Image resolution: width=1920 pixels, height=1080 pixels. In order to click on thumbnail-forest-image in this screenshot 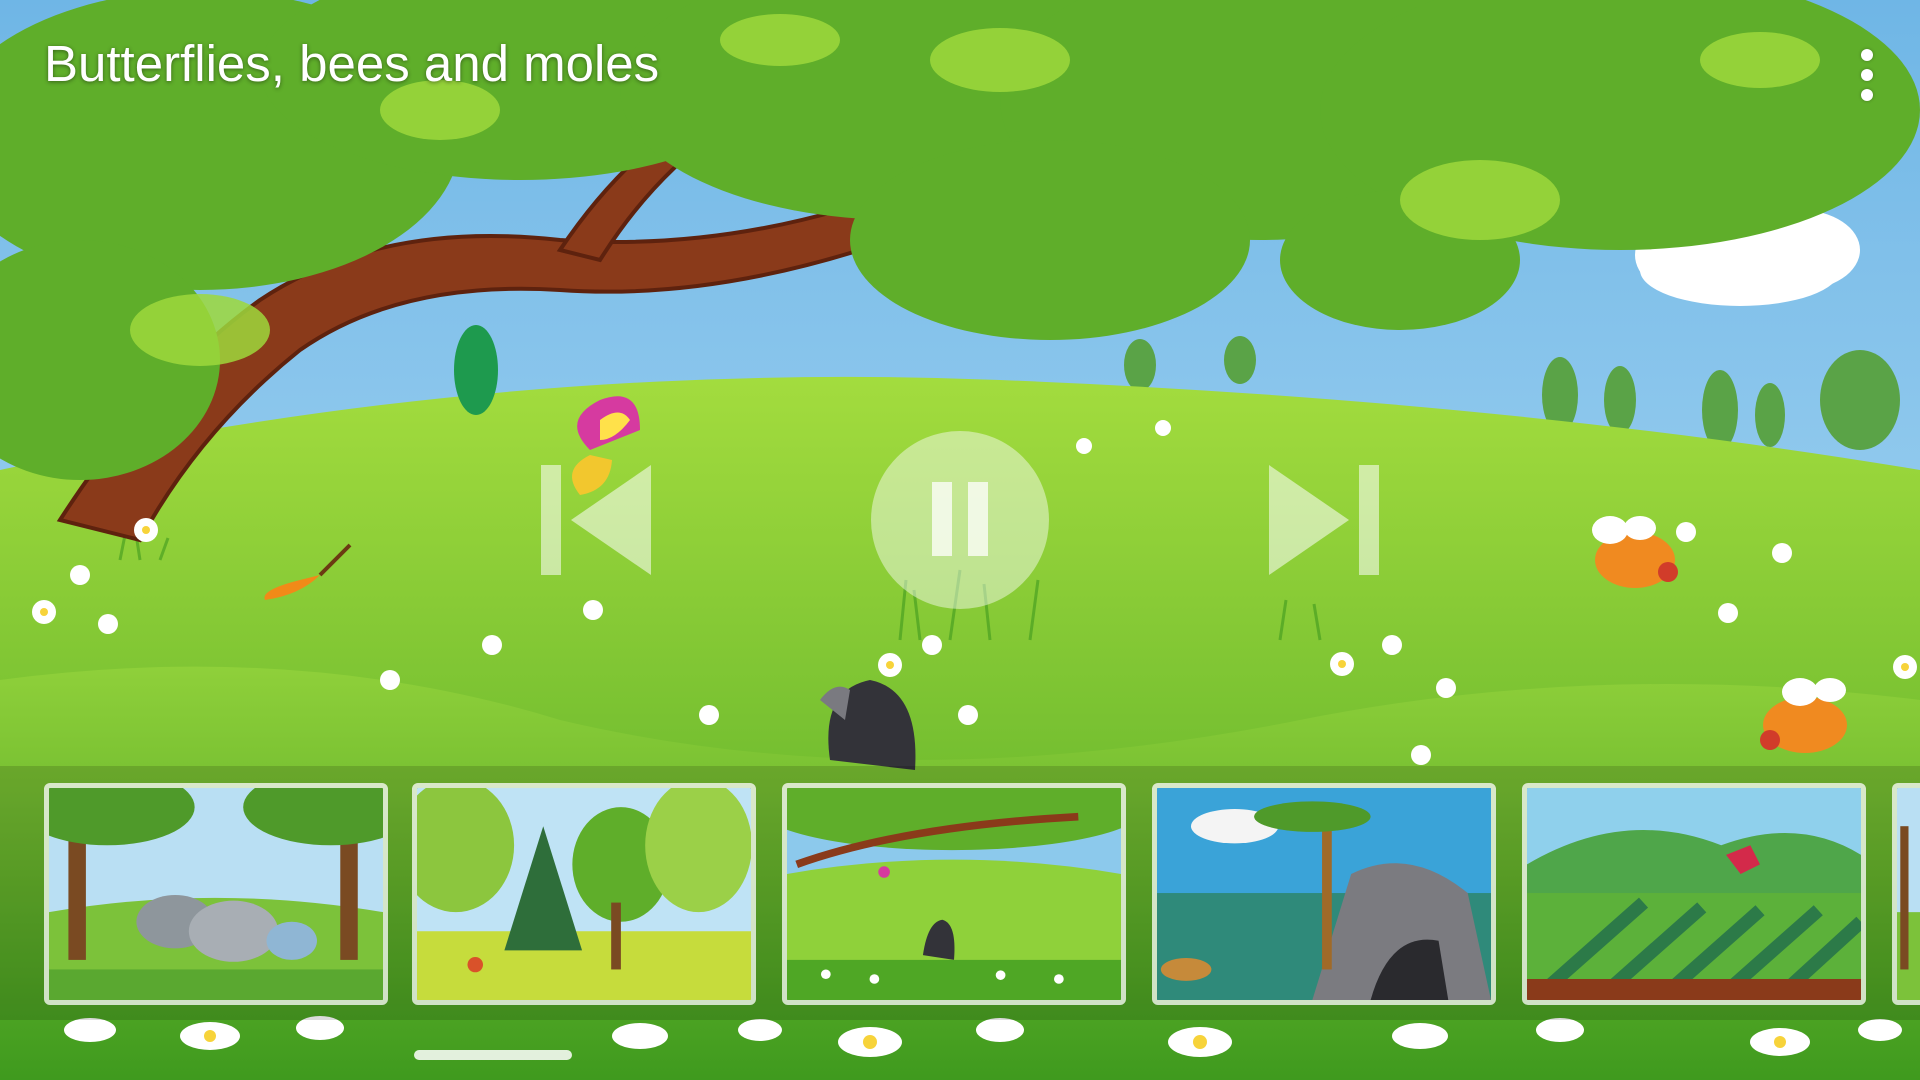, I will do `click(584, 894)`.